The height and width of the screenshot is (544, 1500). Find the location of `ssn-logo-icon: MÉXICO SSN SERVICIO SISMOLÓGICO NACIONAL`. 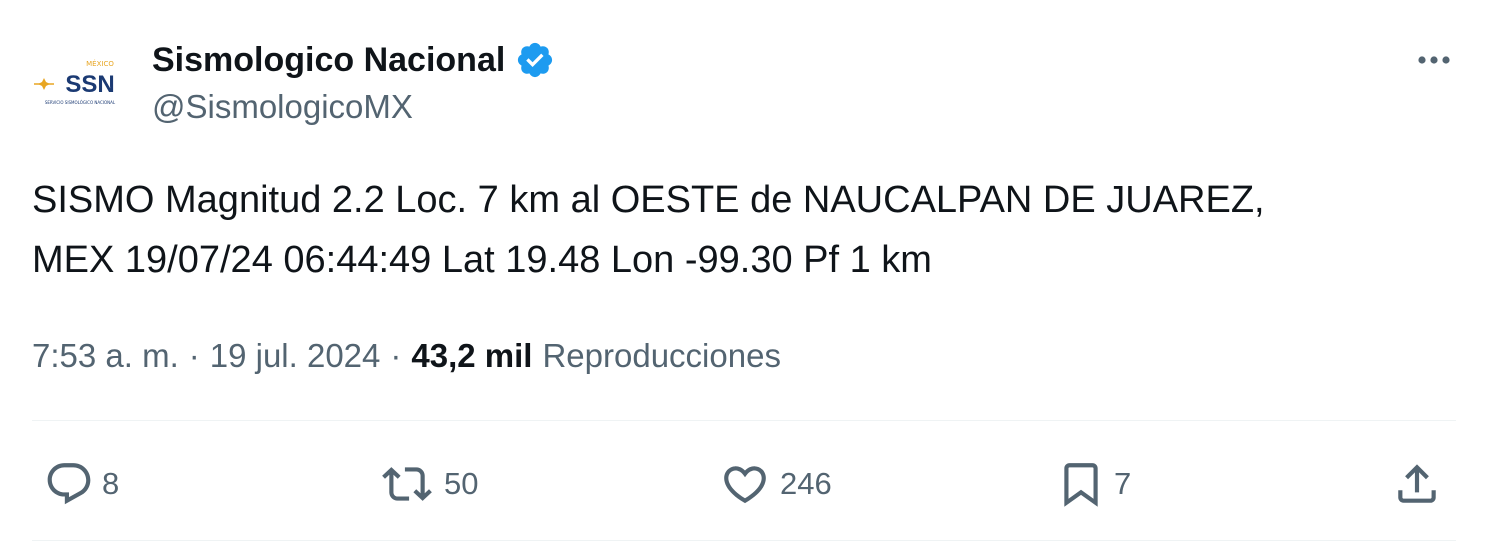

ssn-logo-icon: MÉXICO SSN SERVICIO SISMOLÓGICO NACIONAL is located at coordinates (75, 82).